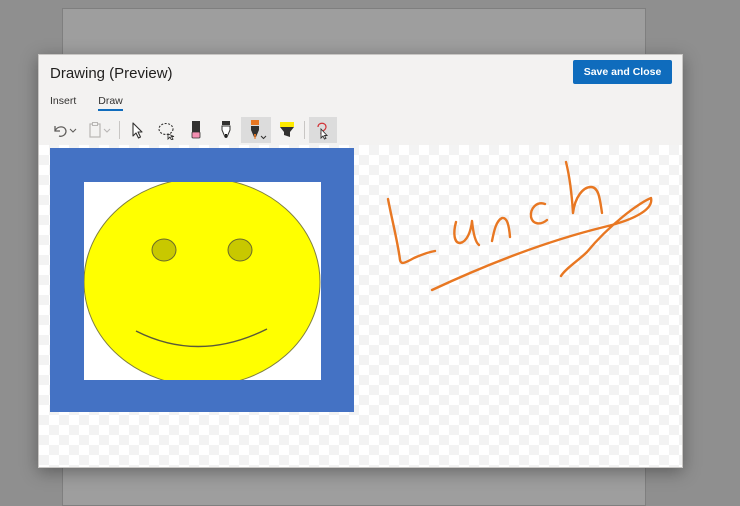 This screenshot has width=740, height=506. What do you see at coordinates (259, 130) in the screenshot?
I see `orange-pen-icon` at bounding box center [259, 130].